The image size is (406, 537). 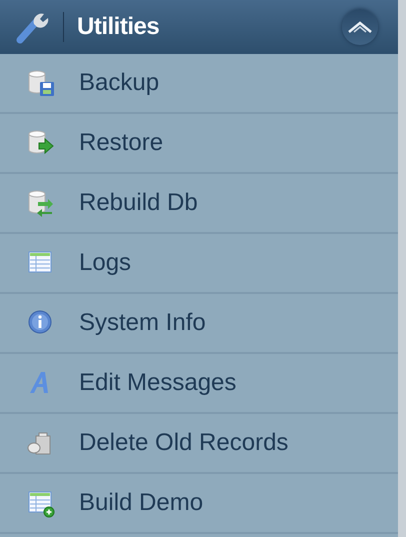 I want to click on database-floppy-icon, so click(x=41, y=83).